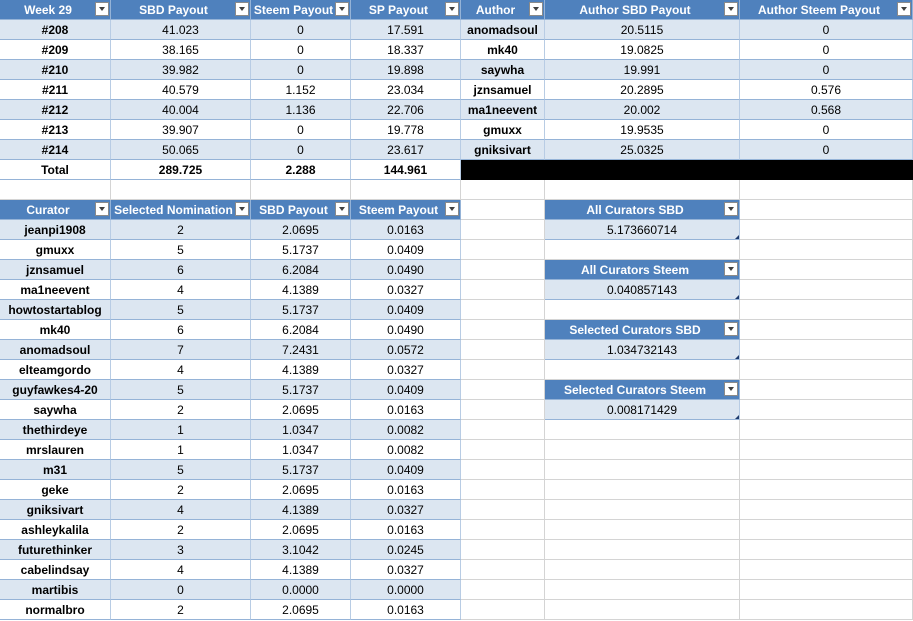 The image size is (913, 621). Describe the element at coordinates (301, 270) in the screenshot. I see `curator-cell: 6.2084` at that location.